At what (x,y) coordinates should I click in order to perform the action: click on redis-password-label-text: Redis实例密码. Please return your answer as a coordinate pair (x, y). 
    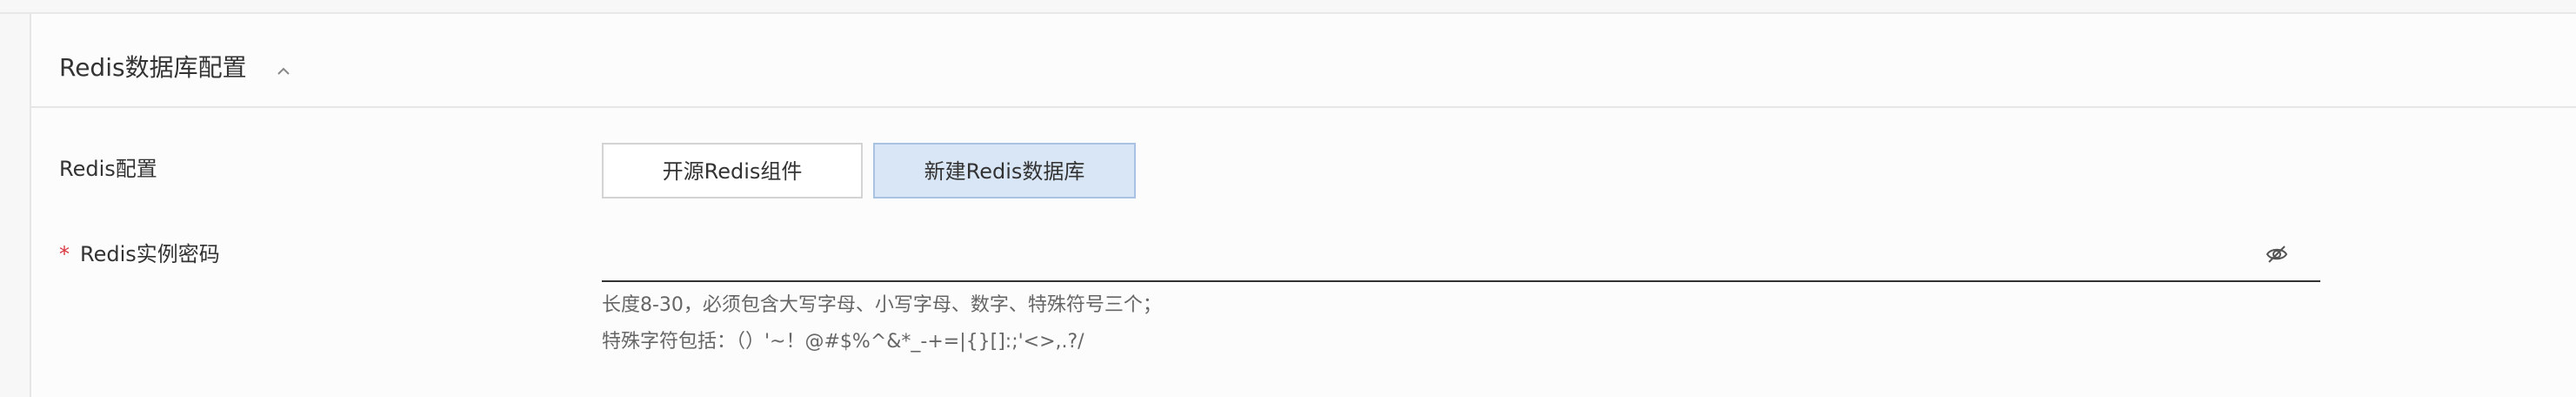
    Looking at the image, I should click on (150, 254).